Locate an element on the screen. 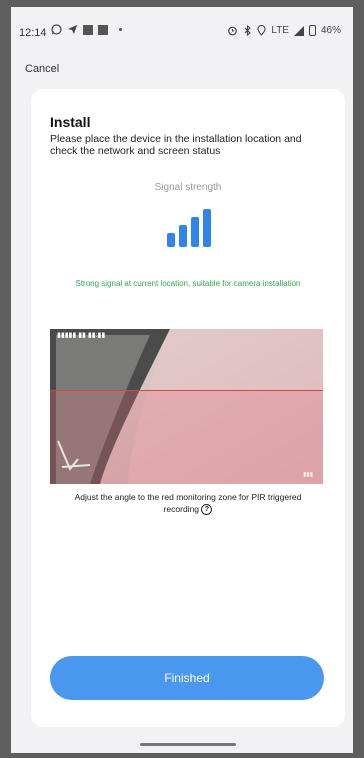 This screenshot has width=364, height=758. finished-button: Finished is located at coordinates (187, 678).